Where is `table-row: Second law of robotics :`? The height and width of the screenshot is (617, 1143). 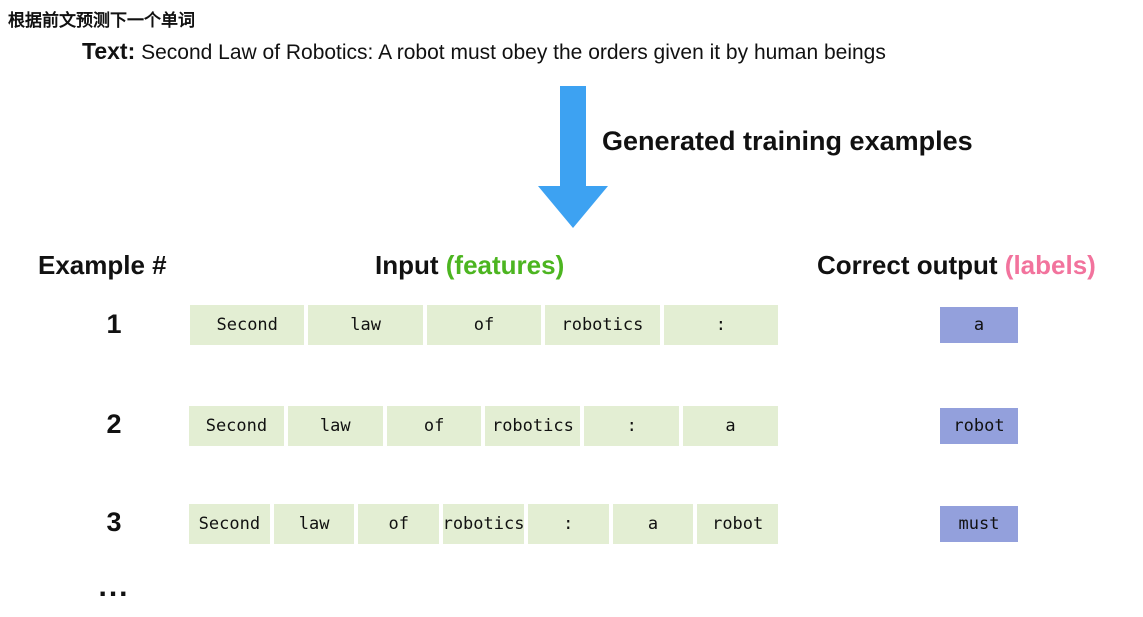
table-row: Second law of robotics : is located at coordinates (484, 325).